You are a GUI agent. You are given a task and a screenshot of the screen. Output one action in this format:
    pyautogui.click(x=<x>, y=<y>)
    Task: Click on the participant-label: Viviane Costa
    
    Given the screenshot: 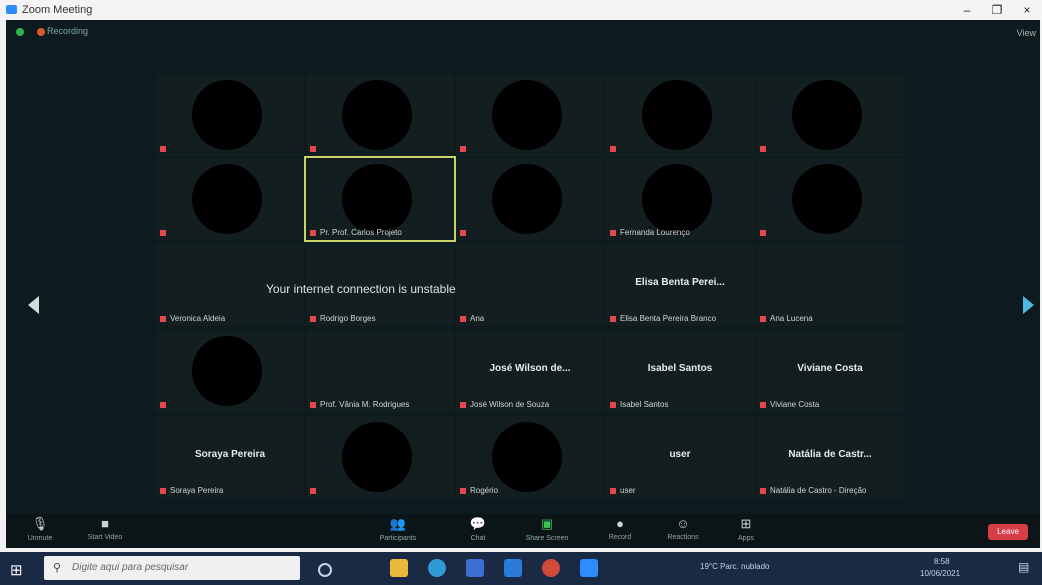 What is the action you would take?
    pyautogui.click(x=789, y=404)
    